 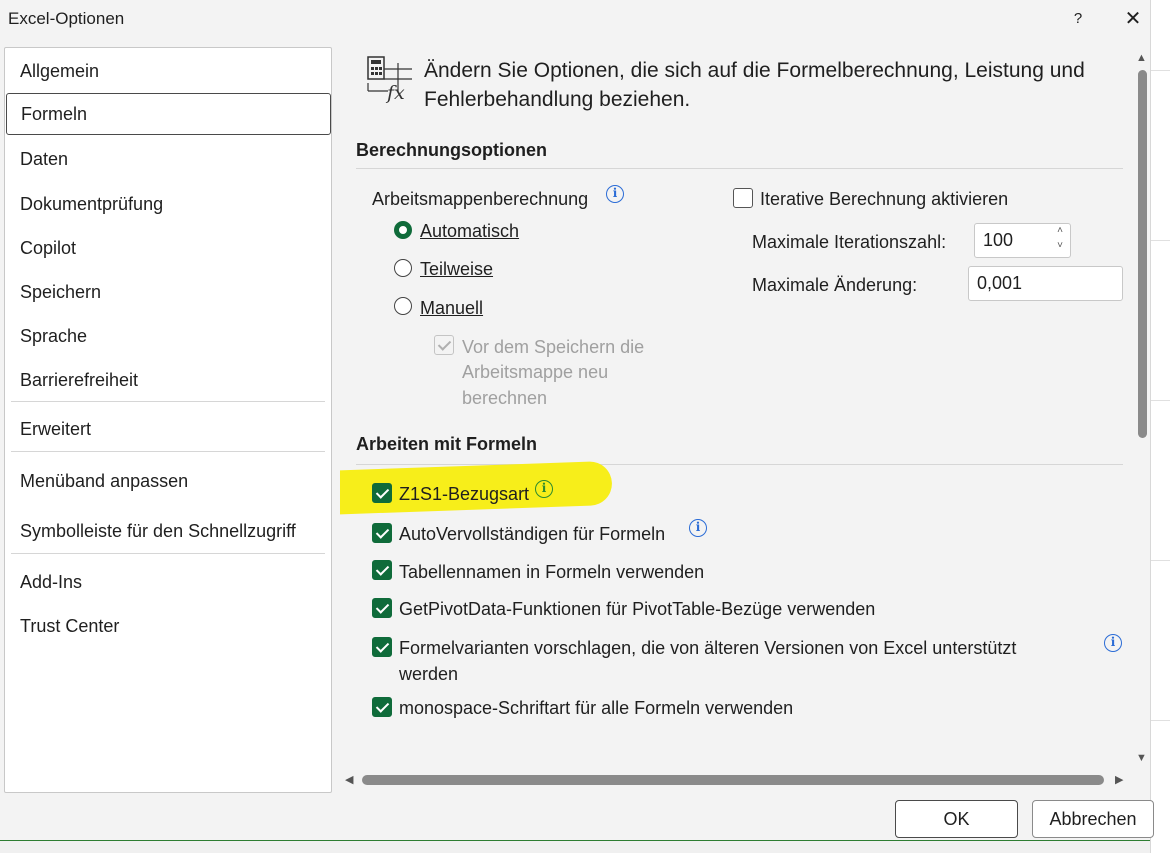 What do you see at coordinates (349, 779) in the screenshot?
I see `scroll-left-icon: ◀` at bounding box center [349, 779].